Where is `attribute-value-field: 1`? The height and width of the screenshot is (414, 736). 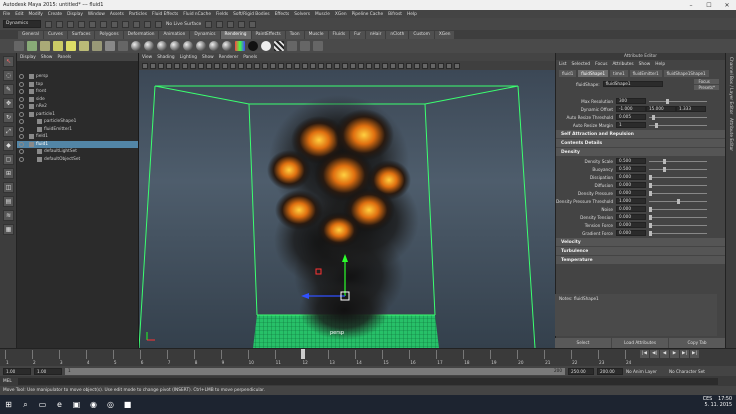 attribute-value-field: 1 is located at coordinates (631, 125).